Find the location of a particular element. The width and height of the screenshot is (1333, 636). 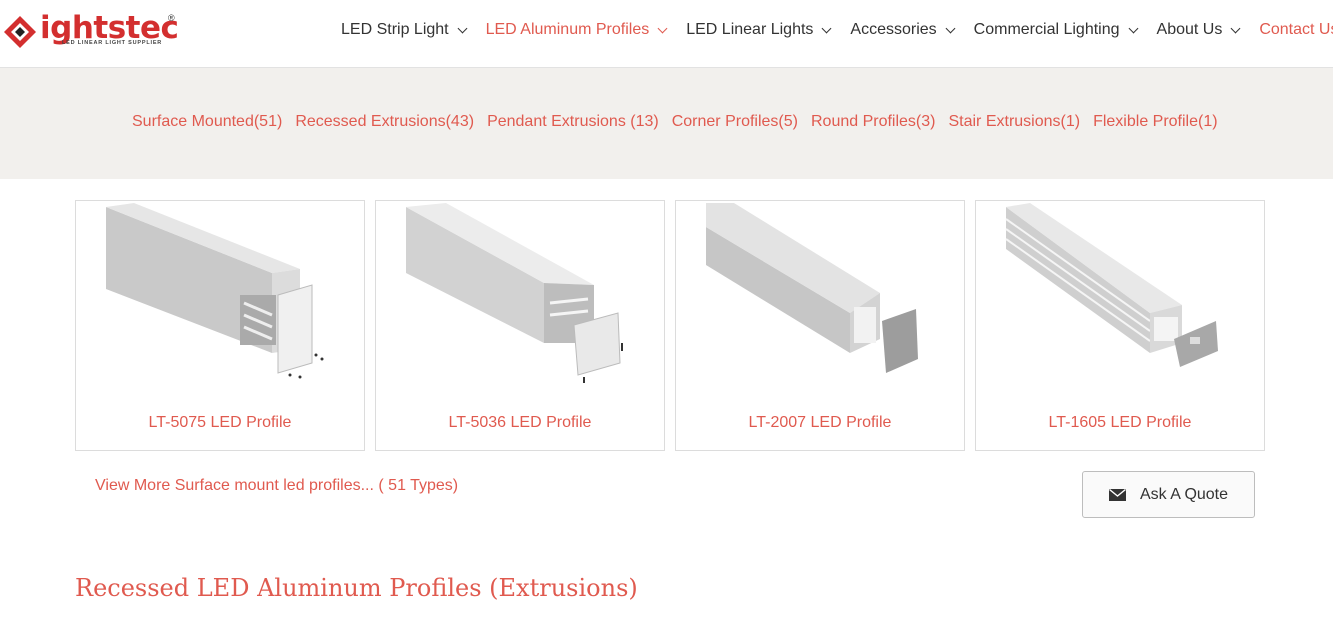

product-title: LT-2007 LED Profile is located at coordinates (820, 423).